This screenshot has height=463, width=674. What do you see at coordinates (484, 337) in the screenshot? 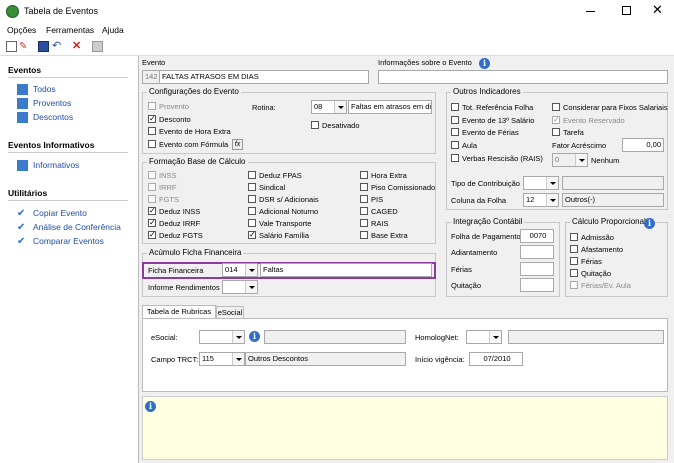
I see `homolognet-select` at bounding box center [484, 337].